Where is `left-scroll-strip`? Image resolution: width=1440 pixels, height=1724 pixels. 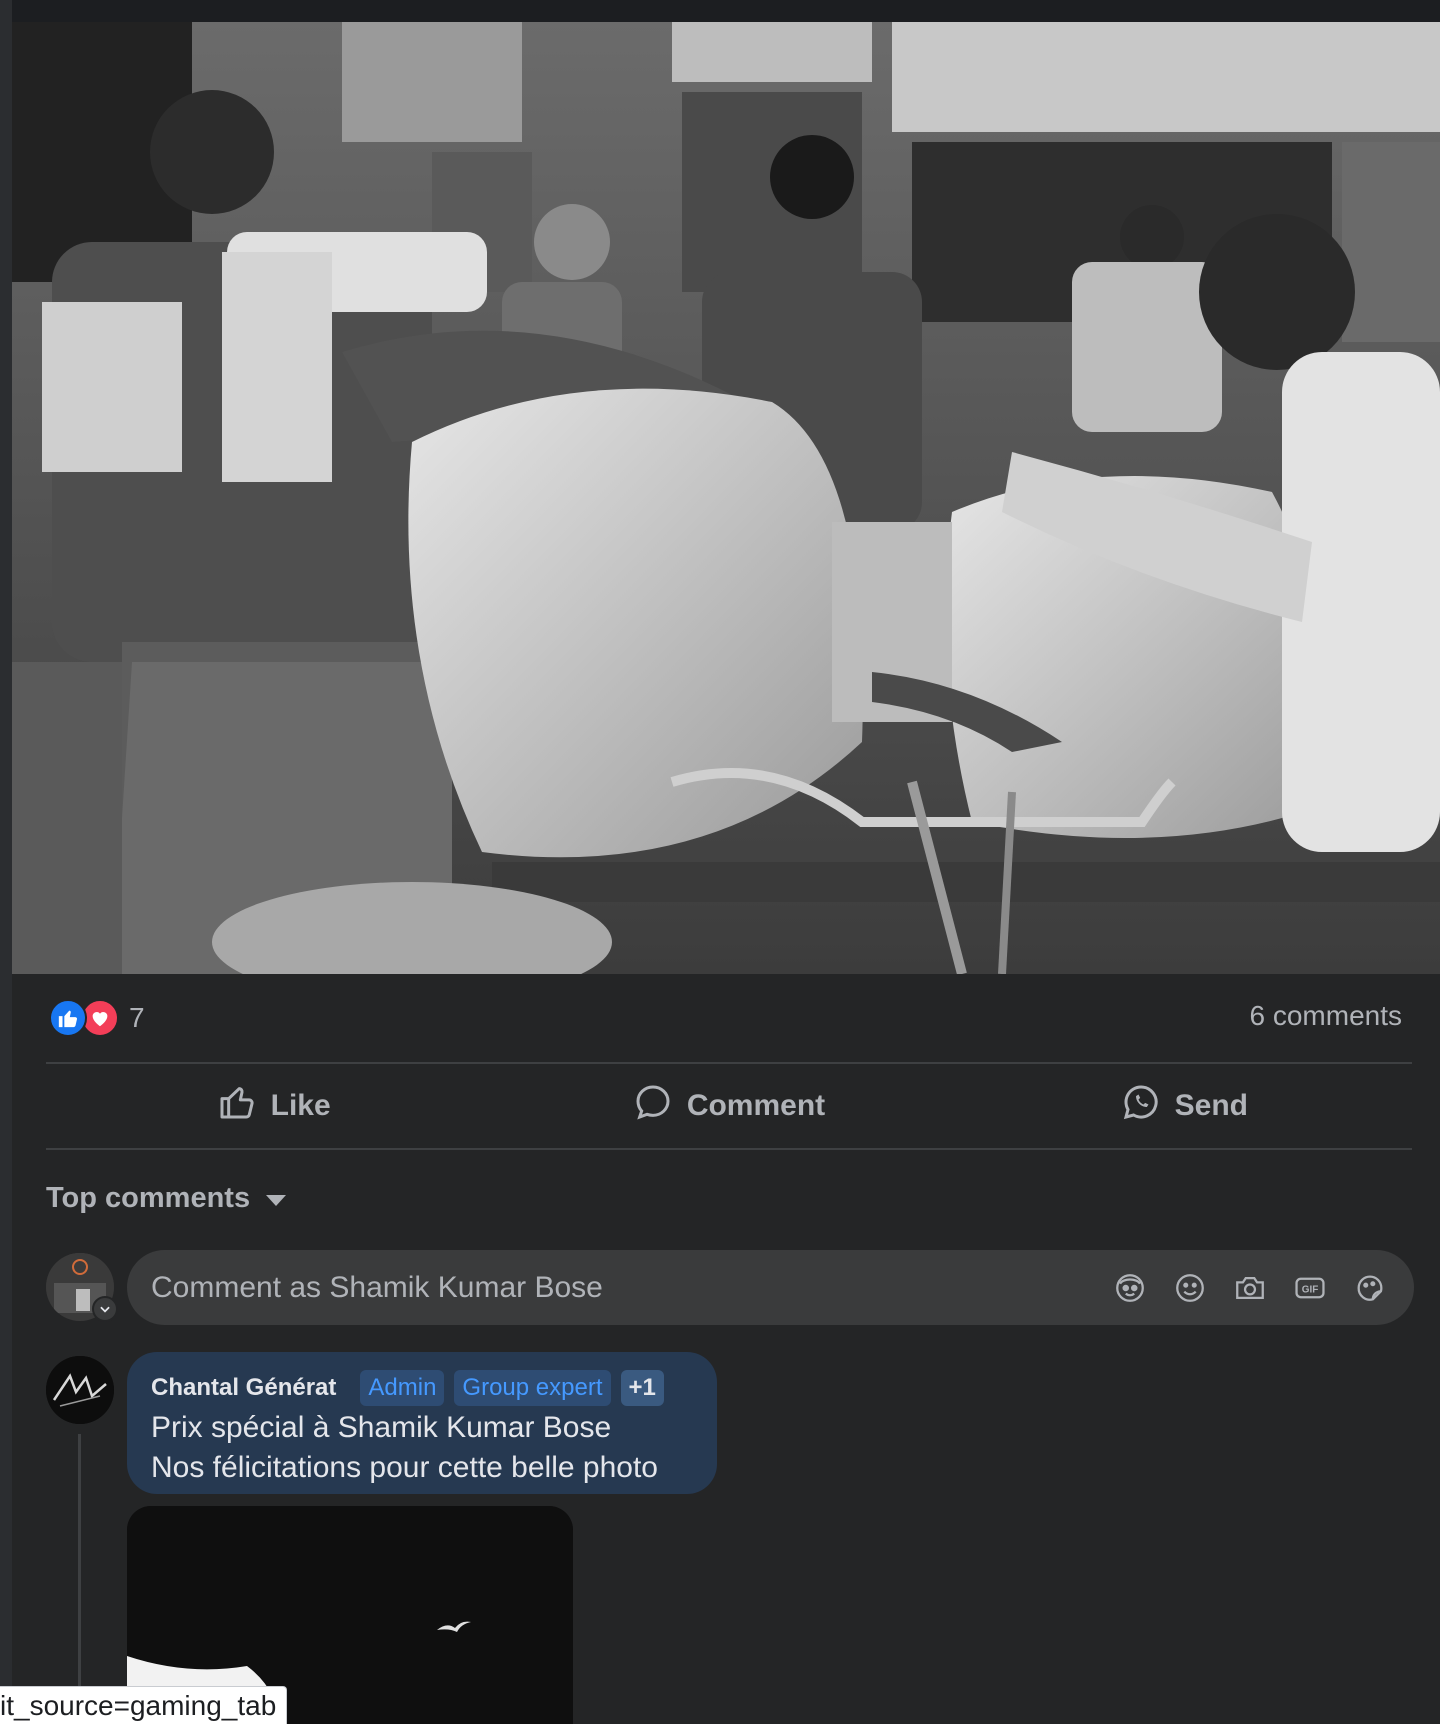 left-scroll-strip is located at coordinates (6, 862).